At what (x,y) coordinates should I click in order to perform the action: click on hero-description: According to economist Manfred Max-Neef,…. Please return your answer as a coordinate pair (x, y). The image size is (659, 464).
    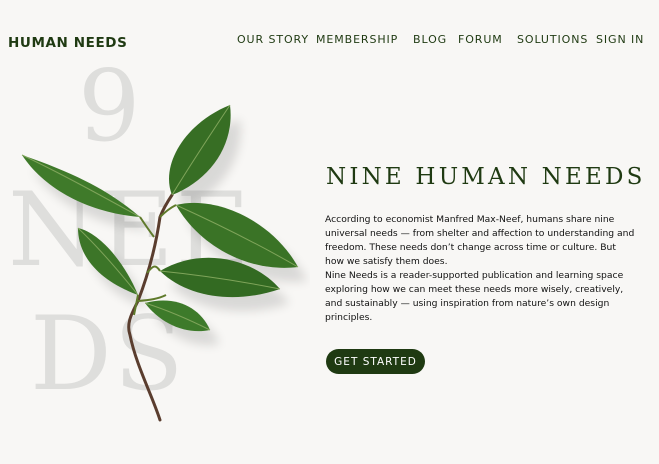
    Looking at the image, I should click on (480, 269).